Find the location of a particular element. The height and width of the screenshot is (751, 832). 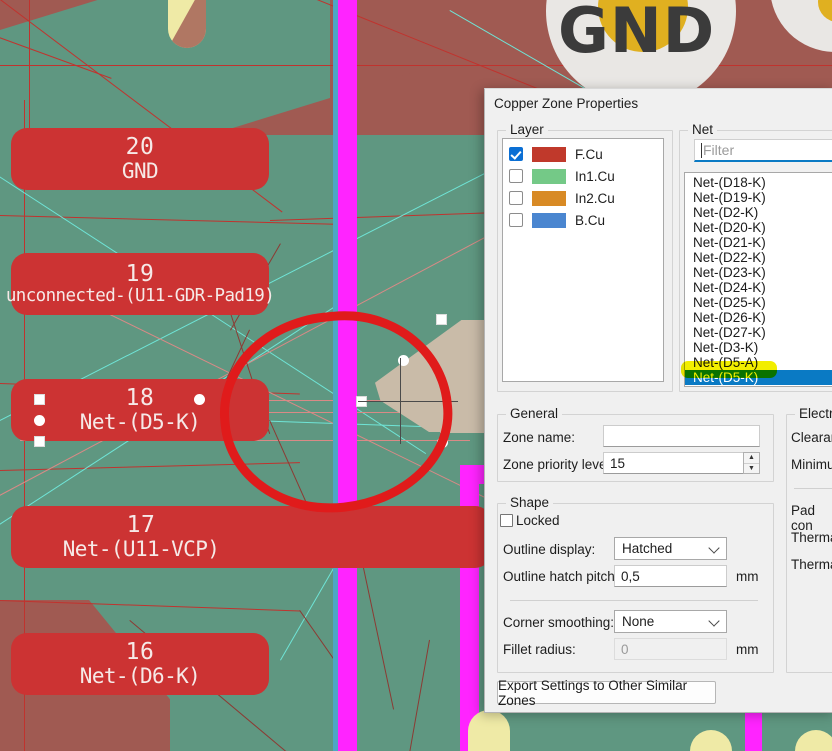

net-flag-number: 19 is located at coordinates (140, 274).